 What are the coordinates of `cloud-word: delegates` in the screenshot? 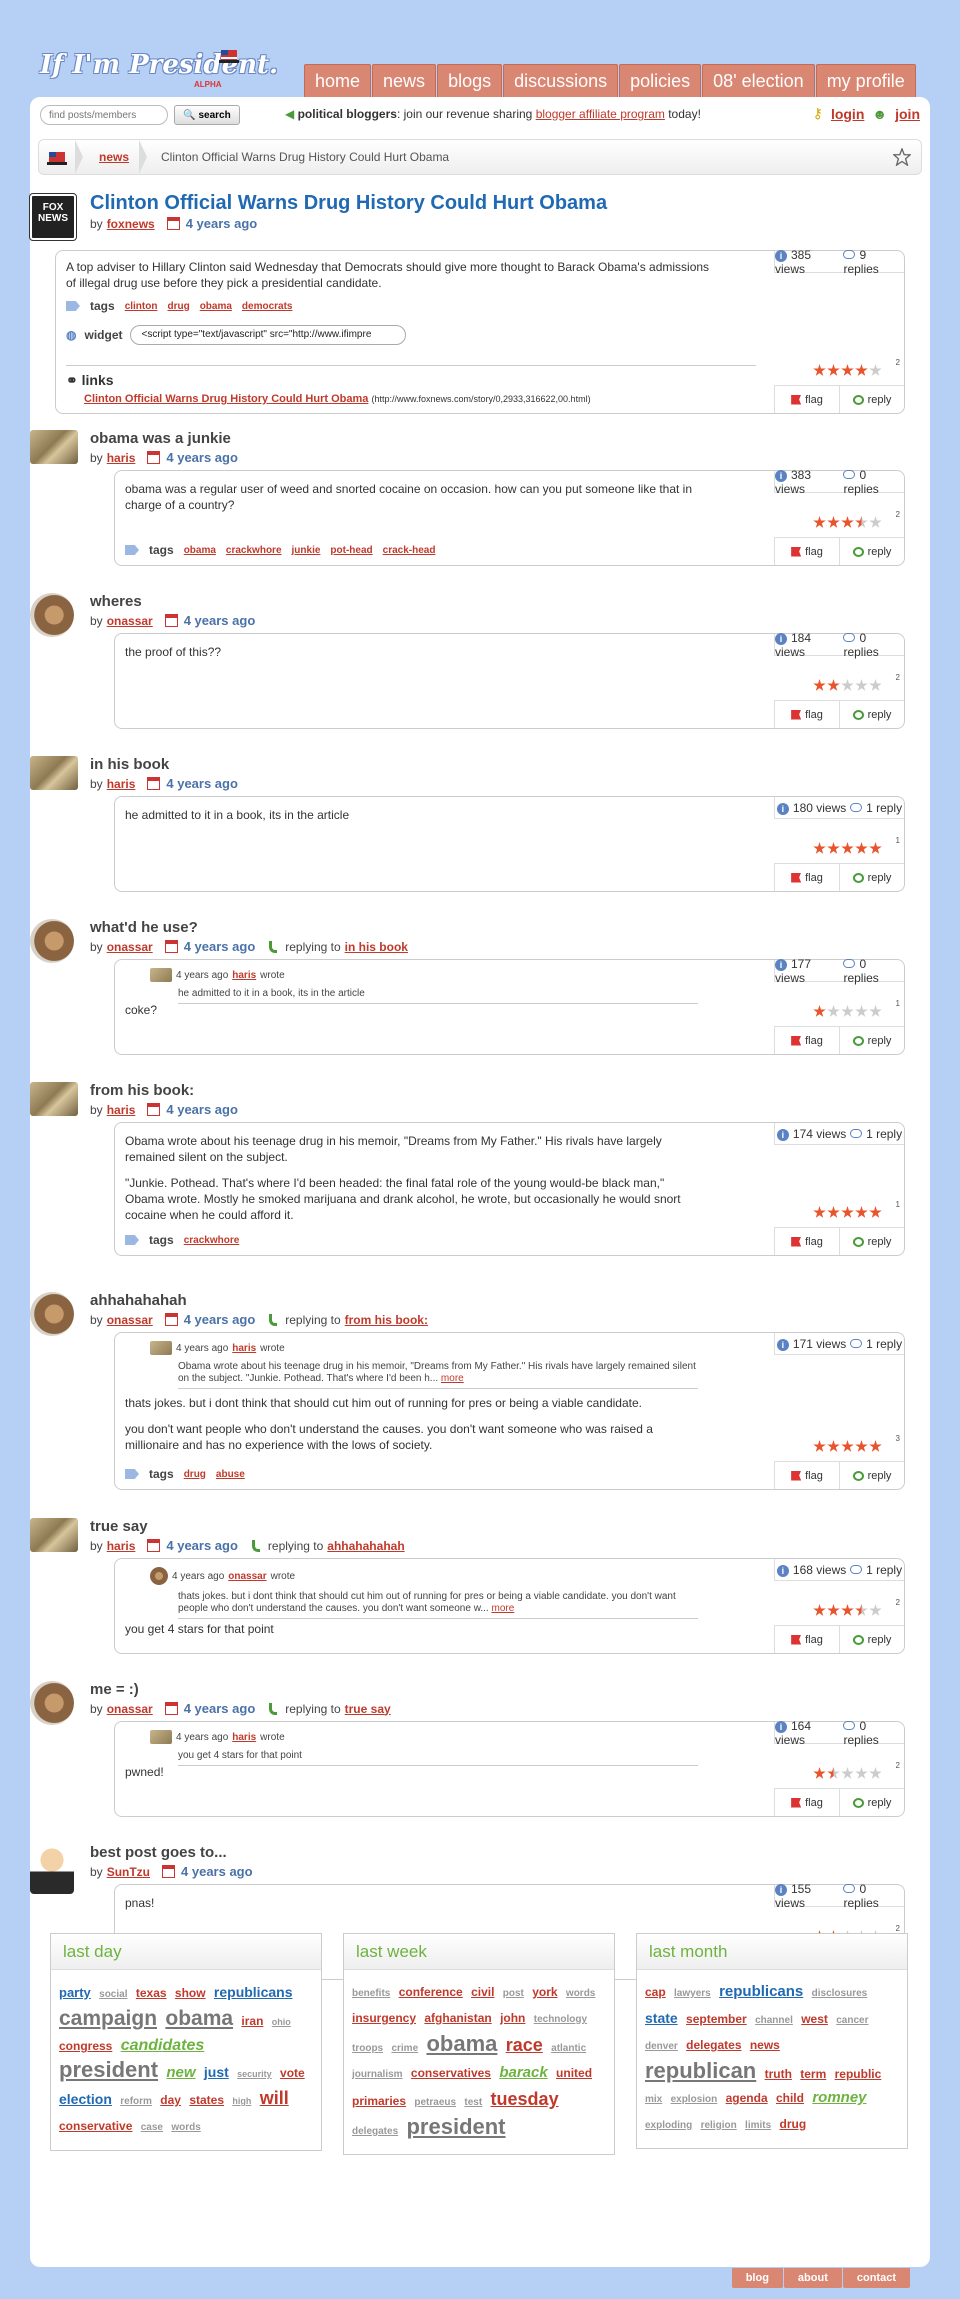 It's located at (375, 2131).